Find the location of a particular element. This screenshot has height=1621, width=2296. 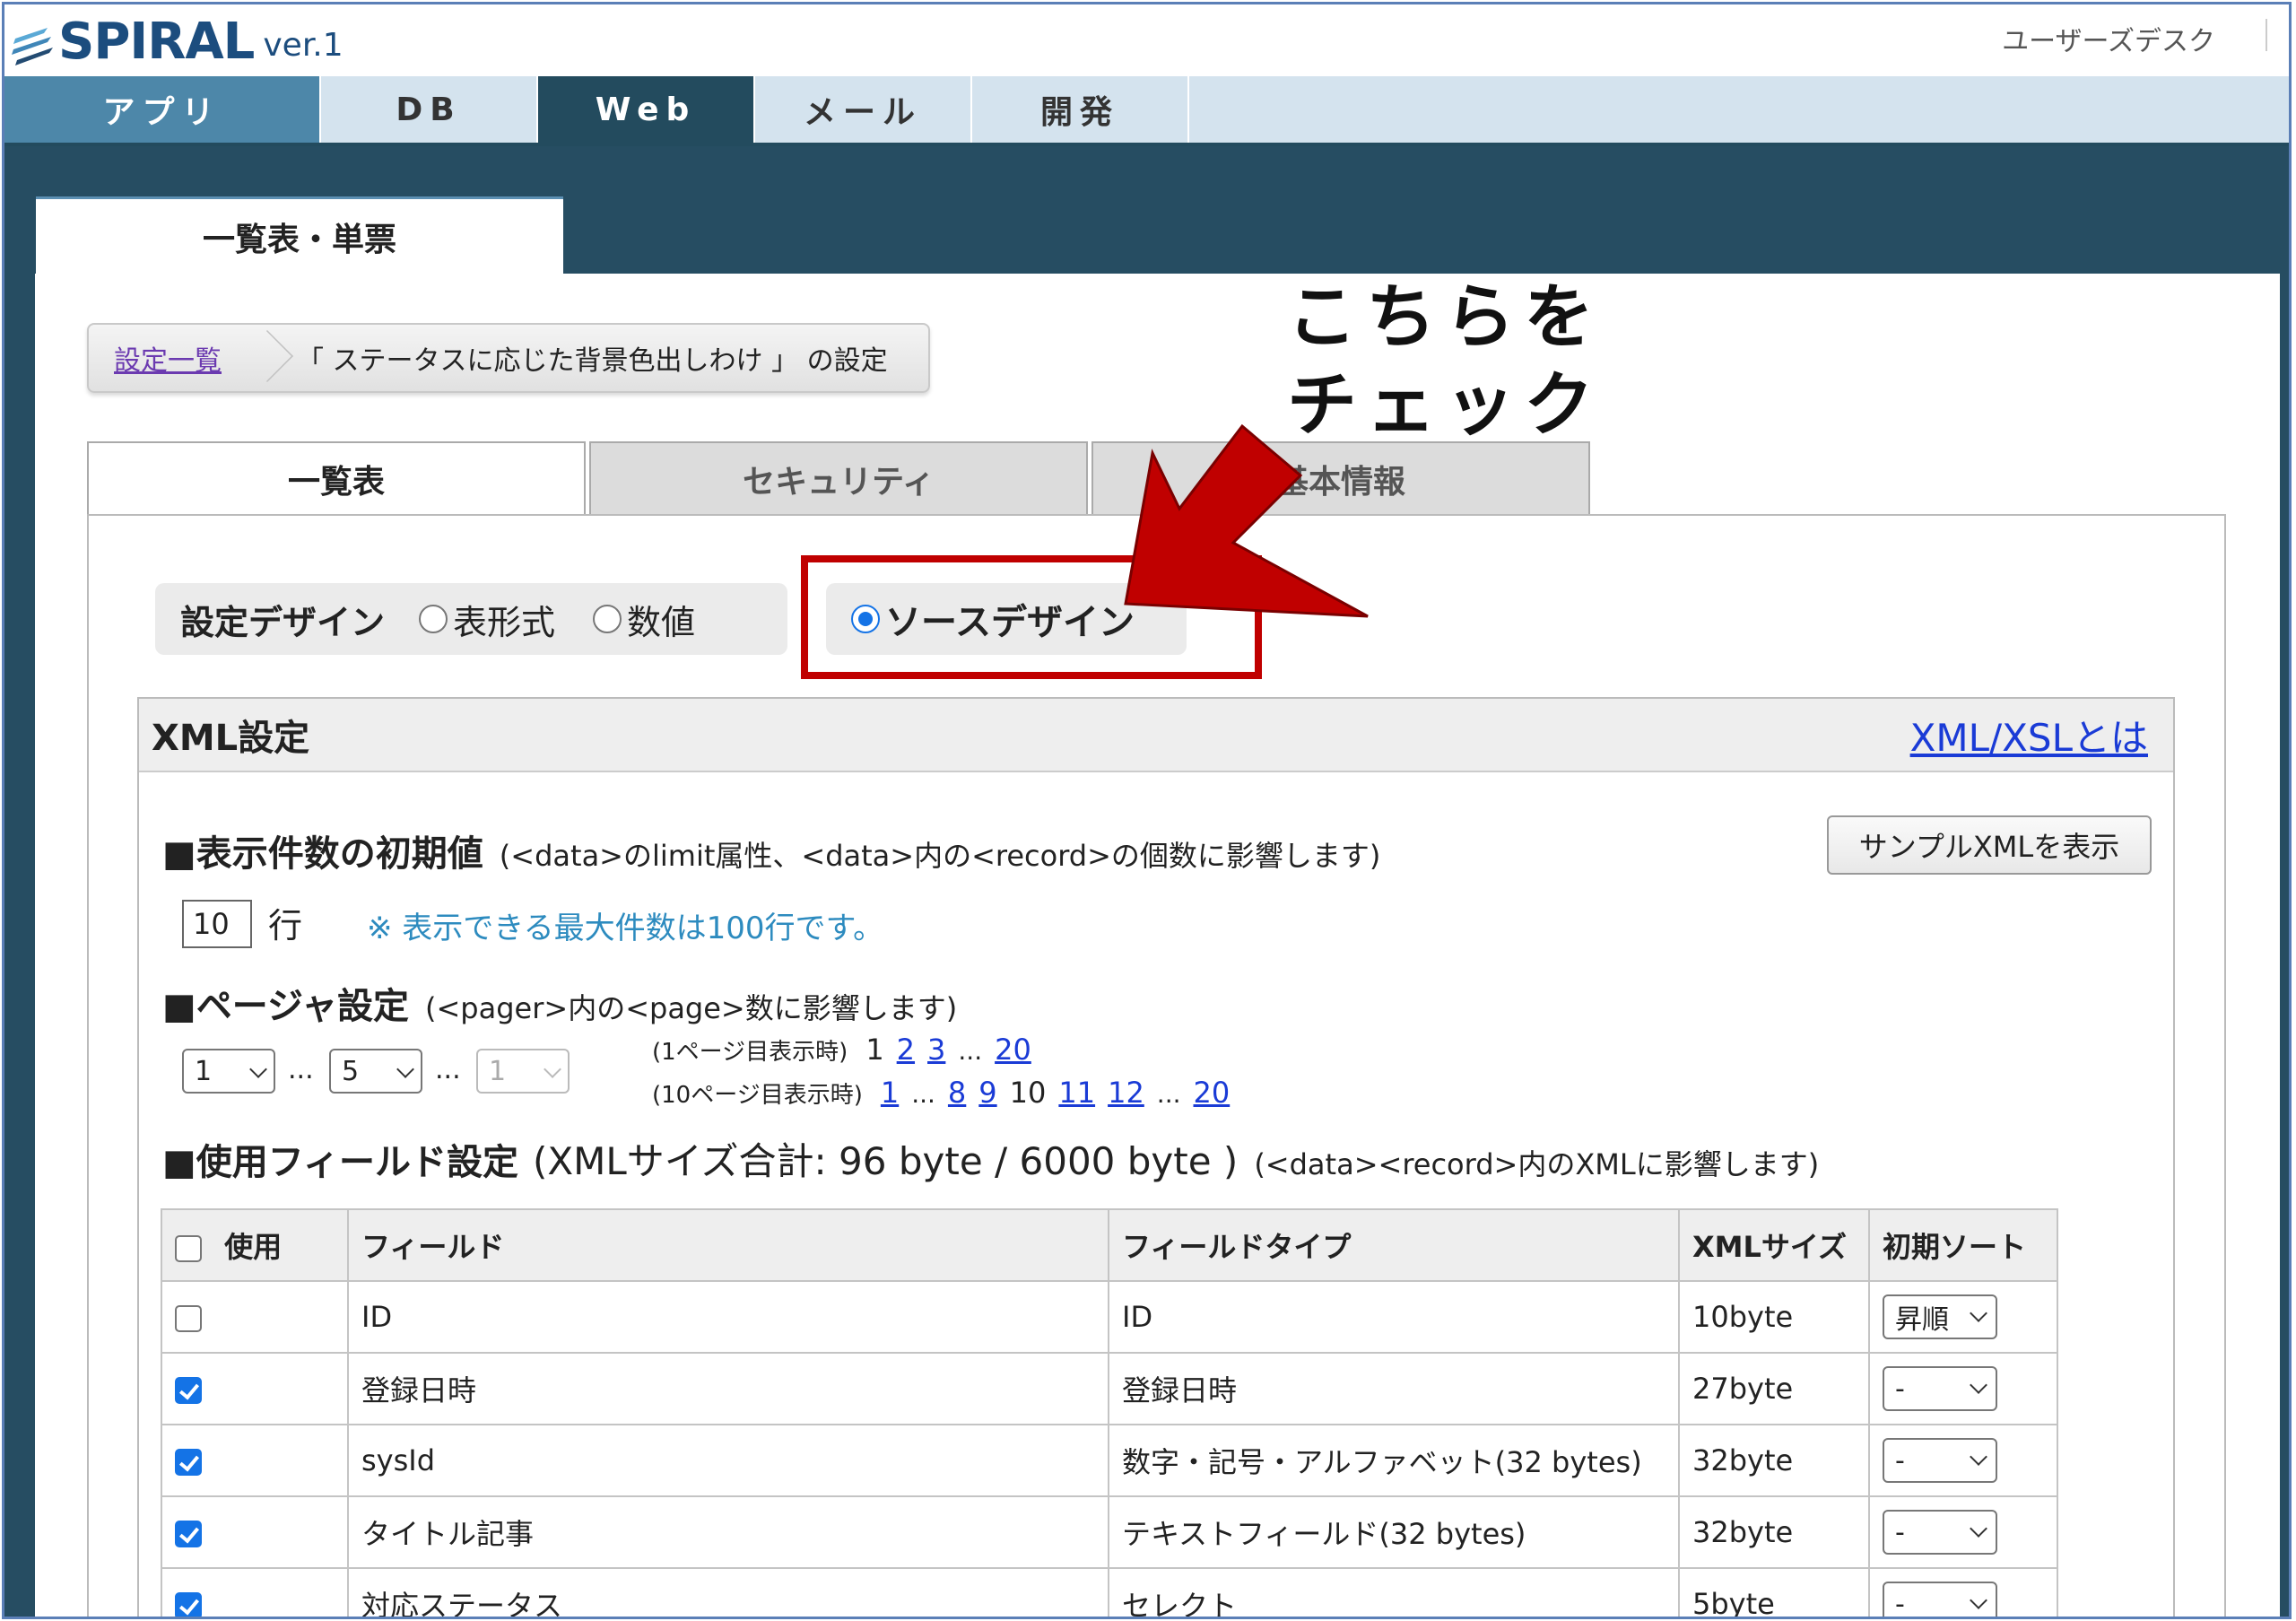

nav-tab-app: アプリ is located at coordinates (162, 109).